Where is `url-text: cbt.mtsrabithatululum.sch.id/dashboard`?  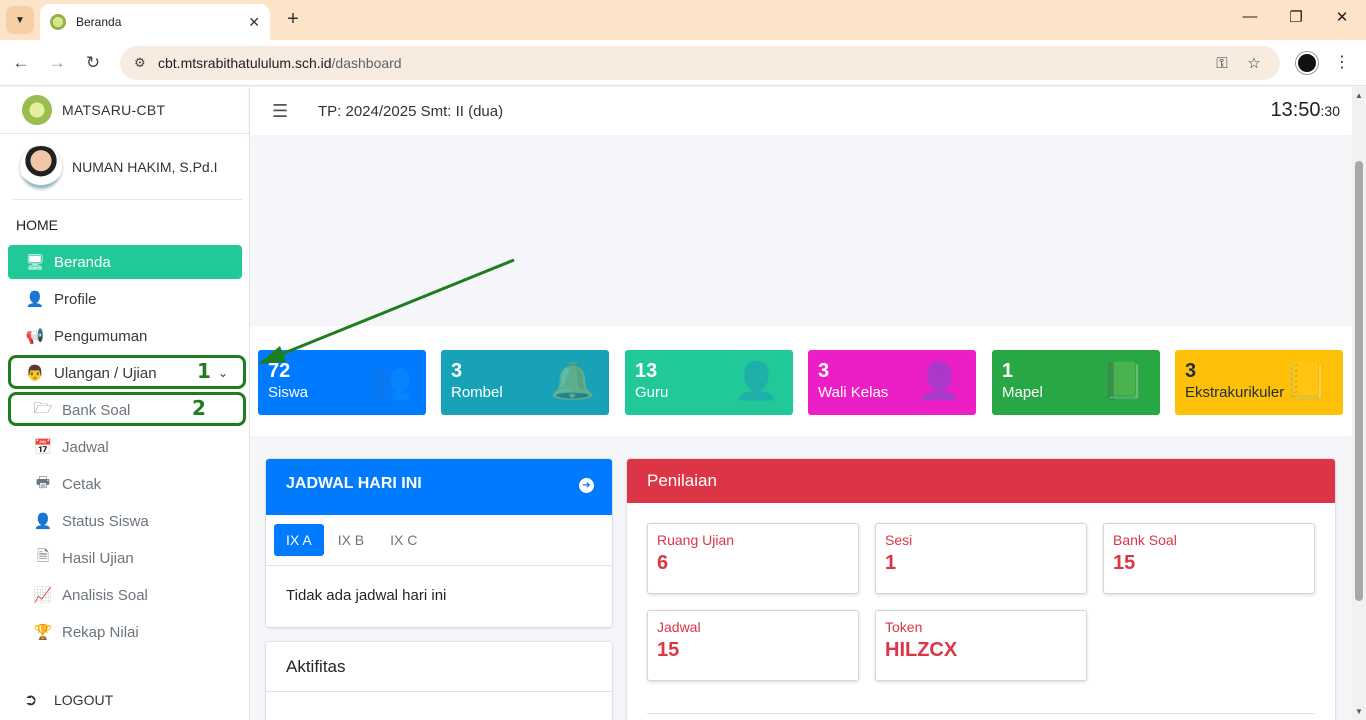 url-text: cbt.mtsrabithatululum.sch.id/dashboard is located at coordinates (280, 63).